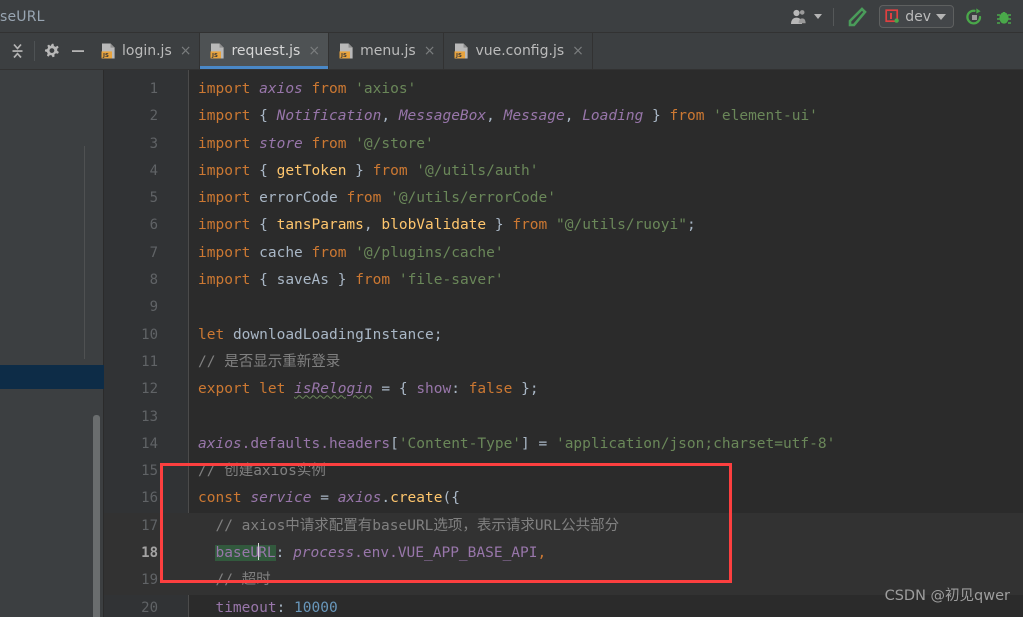  I want to click on run-config-label: dev, so click(918, 16).